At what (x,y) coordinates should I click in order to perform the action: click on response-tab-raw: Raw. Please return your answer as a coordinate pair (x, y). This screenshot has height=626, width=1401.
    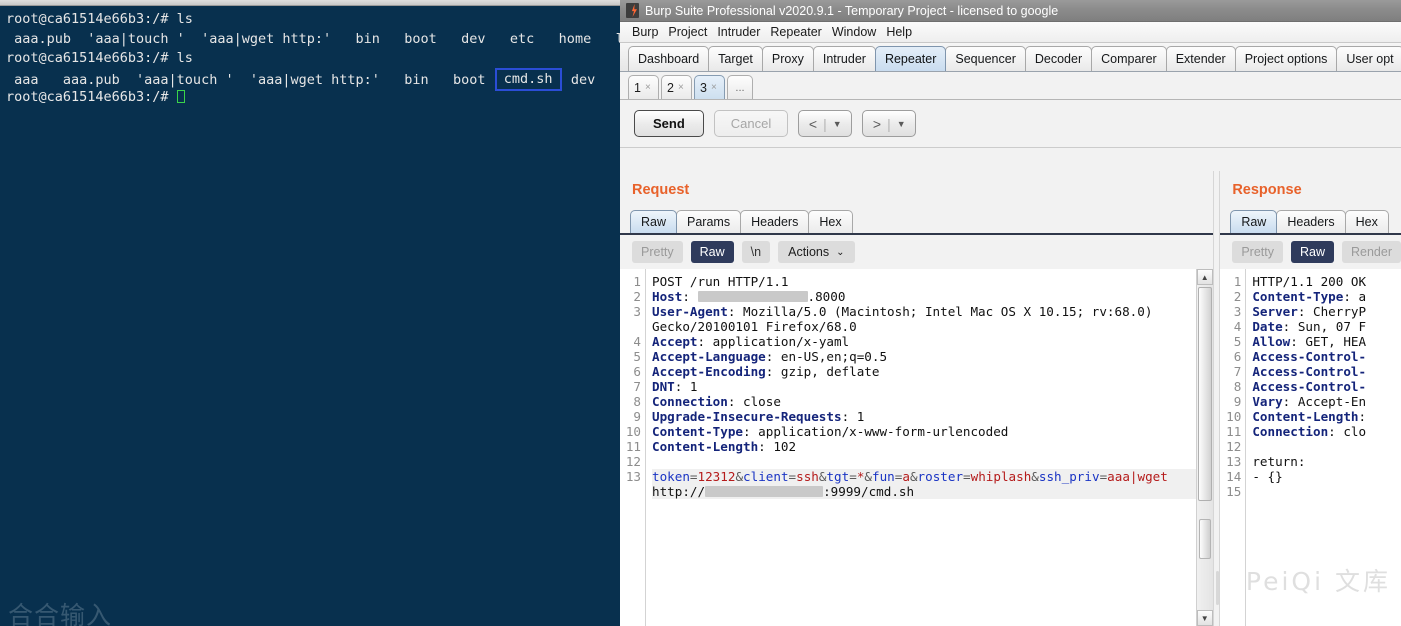
    Looking at the image, I should click on (1254, 221).